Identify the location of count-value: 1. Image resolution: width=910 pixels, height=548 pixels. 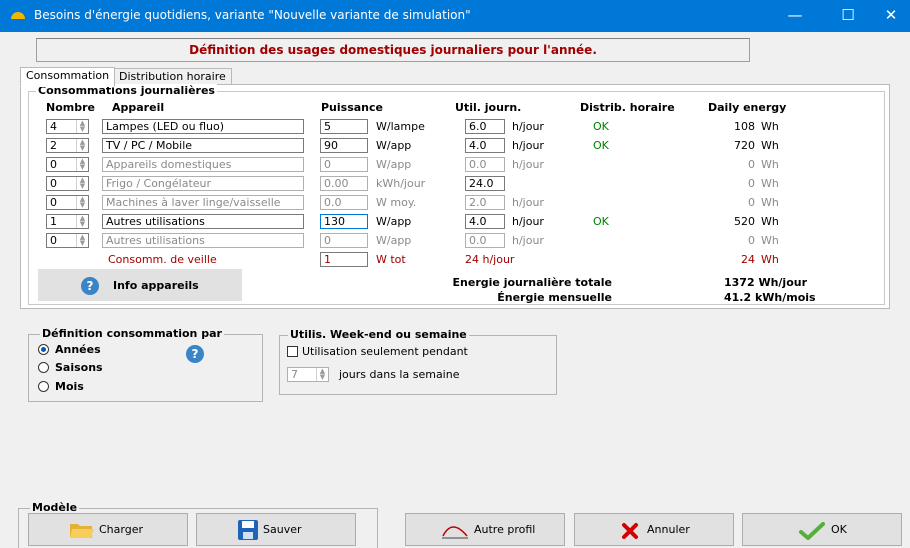
(53, 221).